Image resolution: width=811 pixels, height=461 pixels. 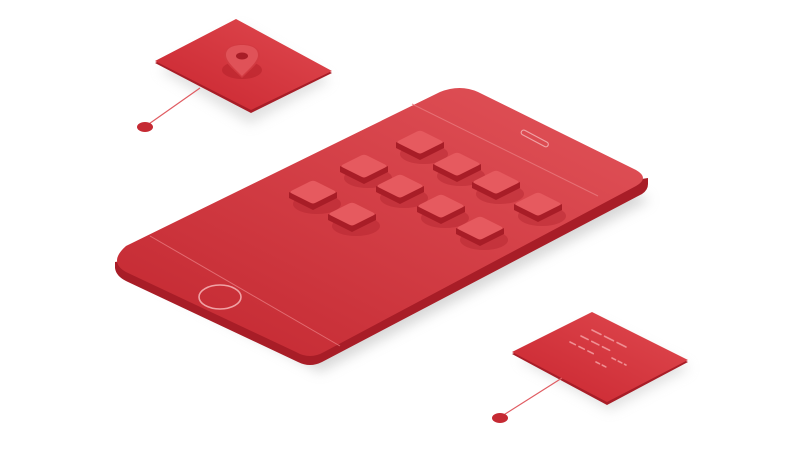 I want to click on location-card, so click(x=234, y=75).